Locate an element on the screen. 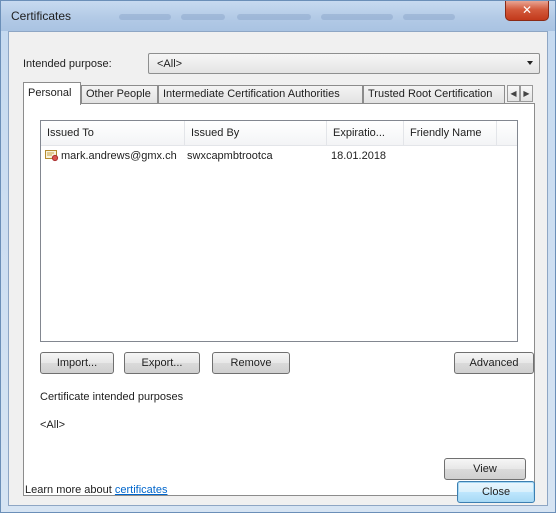  cell-expiration: 18.01.2018 is located at coordinates (359, 156).